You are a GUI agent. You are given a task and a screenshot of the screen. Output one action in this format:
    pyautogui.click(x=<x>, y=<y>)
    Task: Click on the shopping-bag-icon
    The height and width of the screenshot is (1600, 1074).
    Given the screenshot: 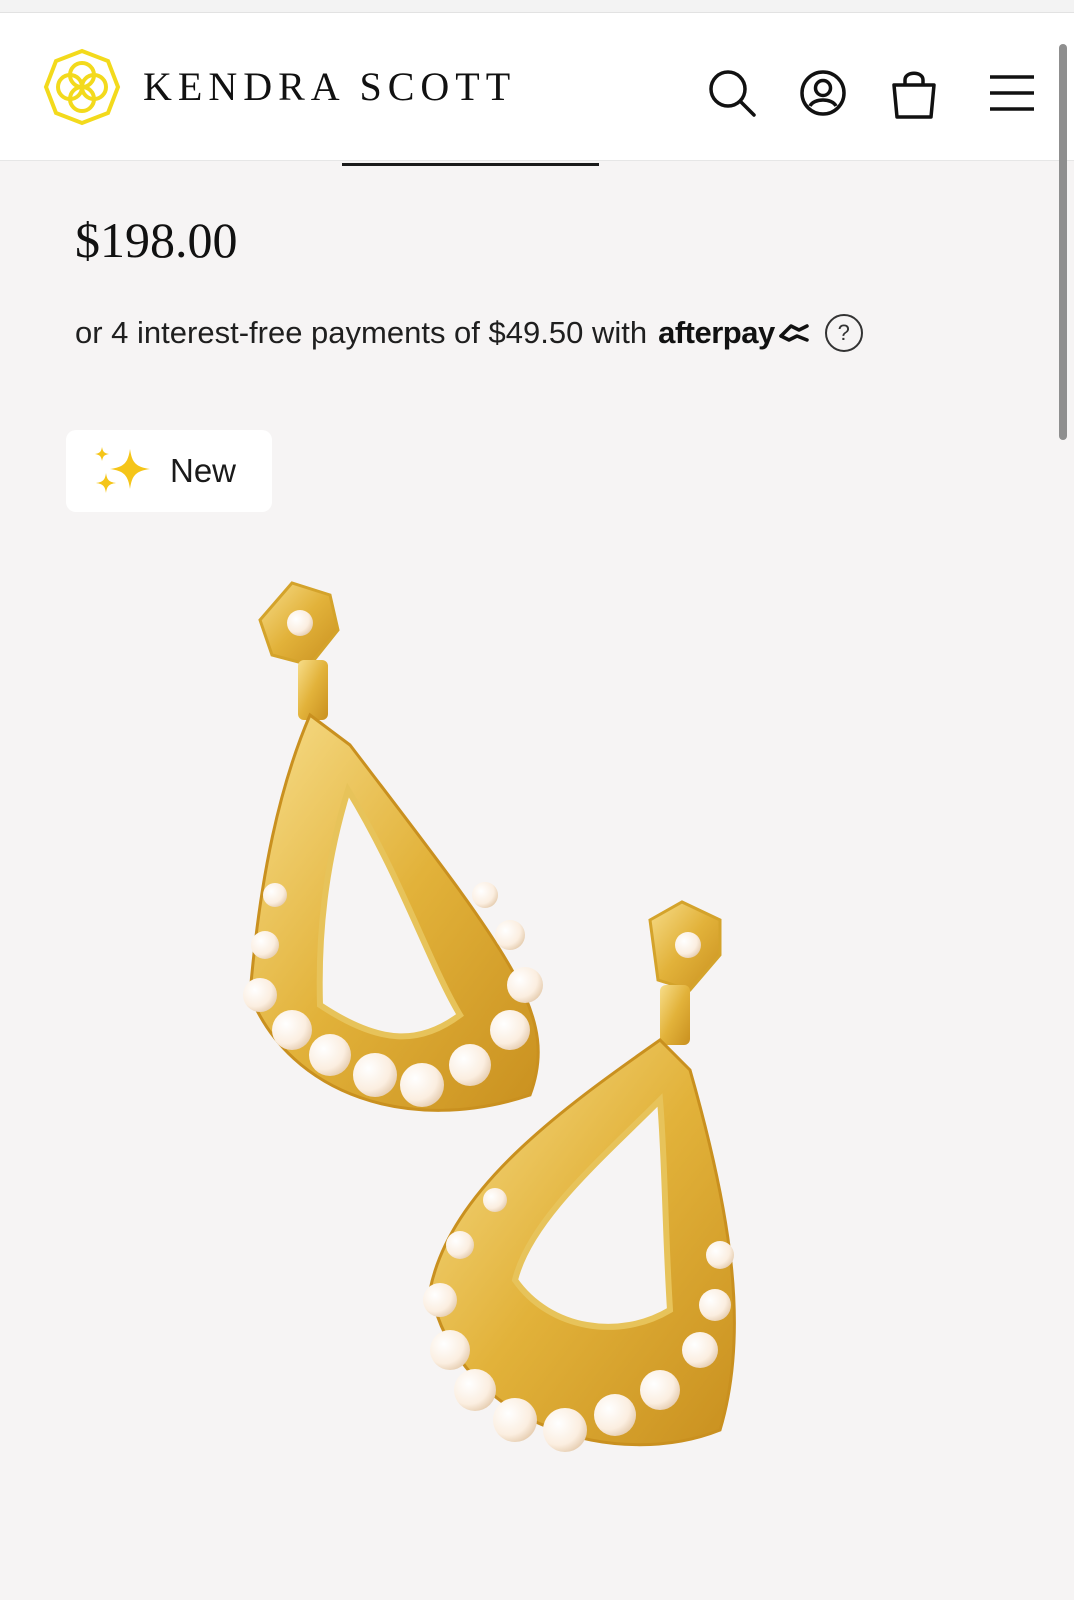 What is the action you would take?
    pyautogui.click(x=914, y=93)
    